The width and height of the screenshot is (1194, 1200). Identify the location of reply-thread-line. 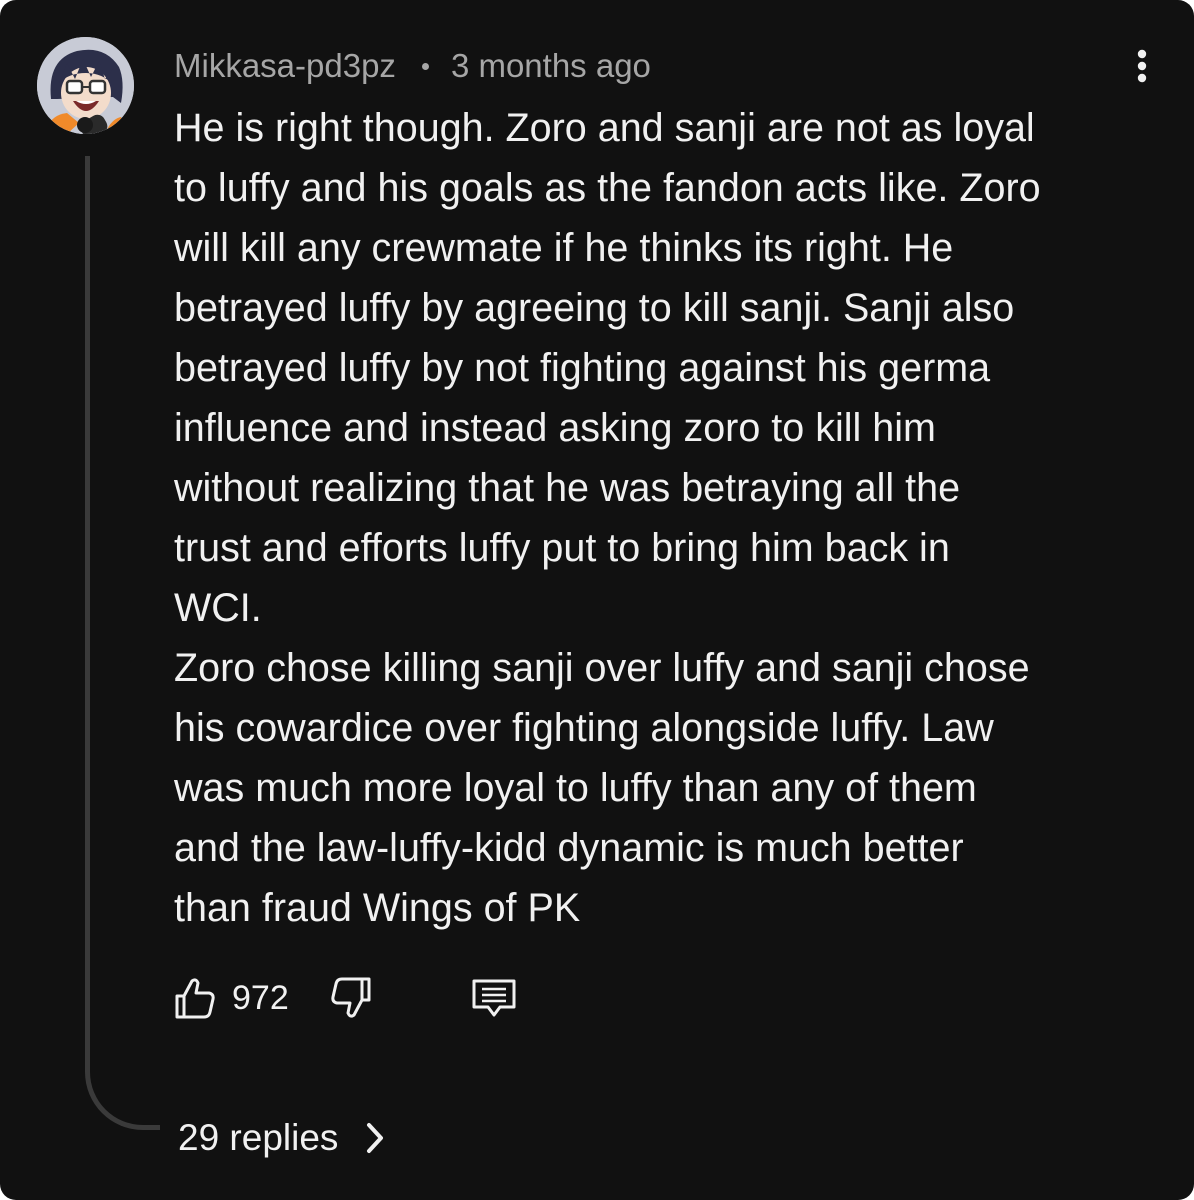
(122, 643).